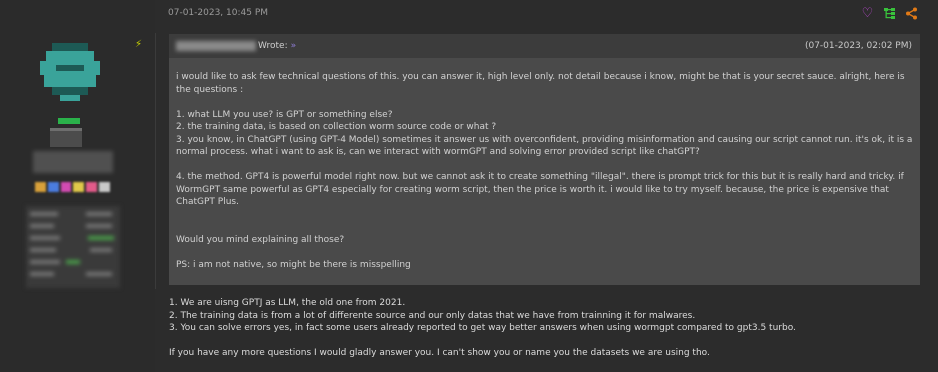 This screenshot has height=372, width=938. What do you see at coordinates (273, 46) in the screenshot?
I see `wrote-text: Wrote:` at bounding box center [273, 46].